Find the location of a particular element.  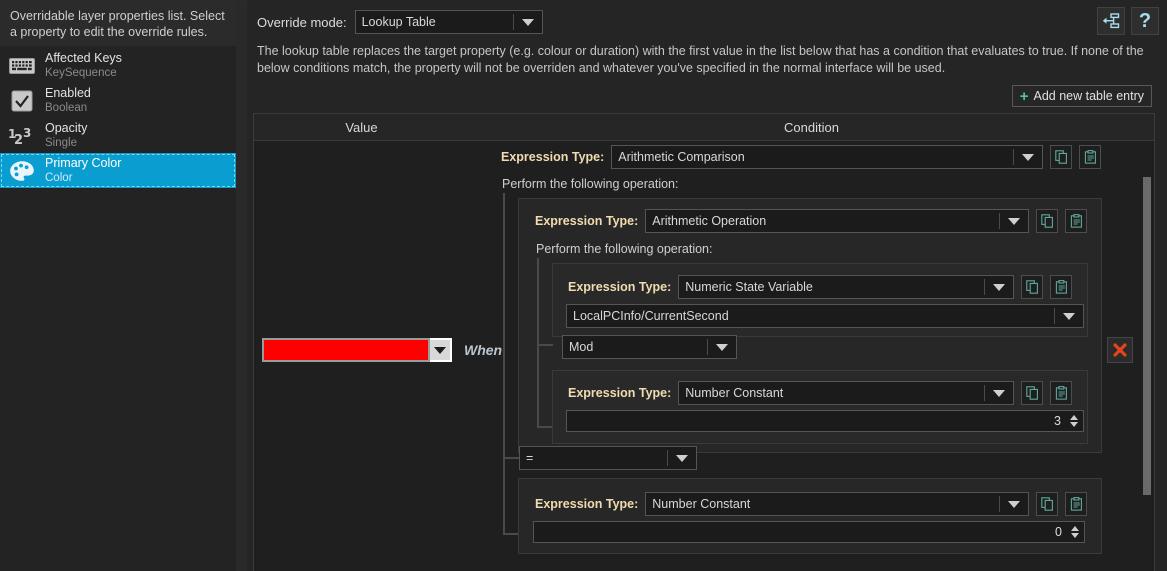

expression-type-value: Arithmetic Comparison is located at coordinates (681, 157).